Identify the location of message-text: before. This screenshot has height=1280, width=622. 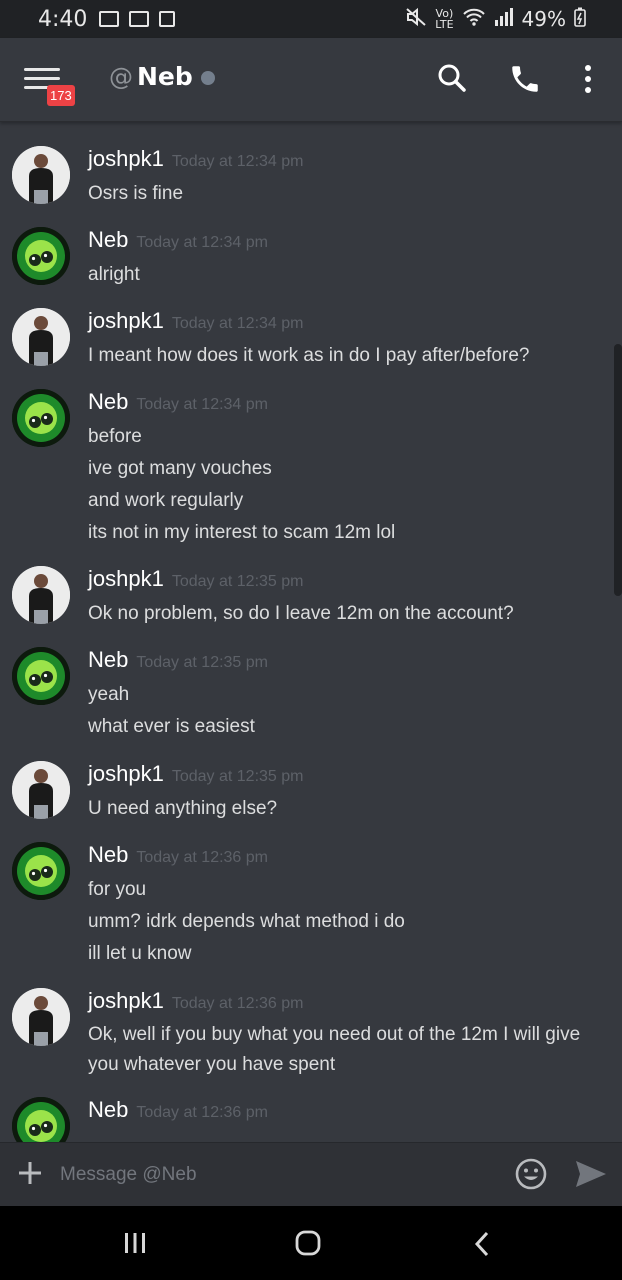
(115, 436).